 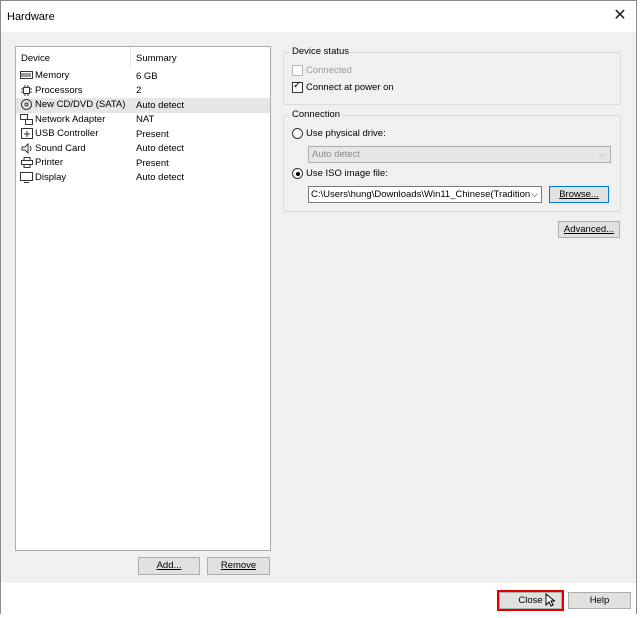 I want to click on device-name: Display, so click(x=51, y=177).